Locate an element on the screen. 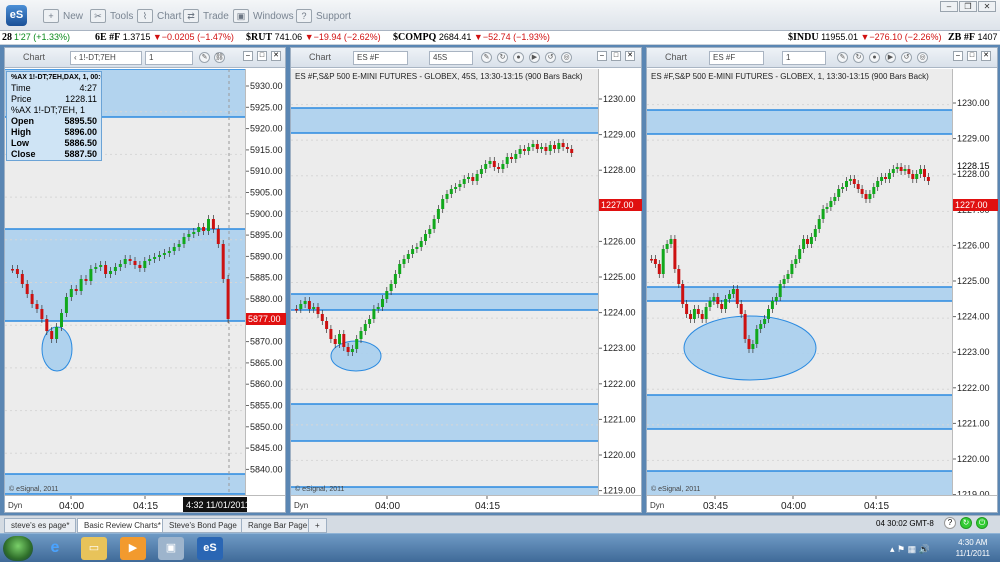 The height and width of the screenshot is (562, 1000). system-clock: 4:30 AM 11/1/2011 is located at coordinates (973, 548).